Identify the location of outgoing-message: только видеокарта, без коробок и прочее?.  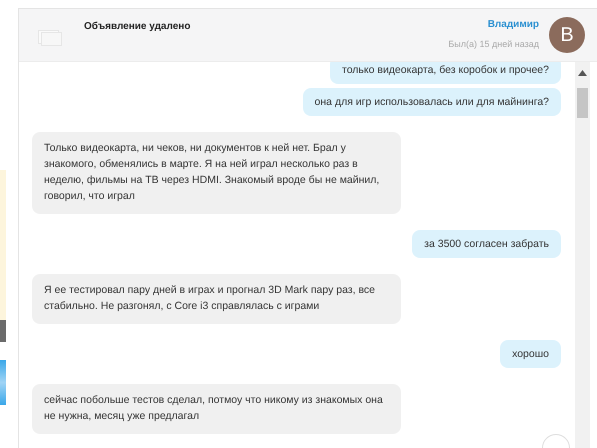
(445, 73).